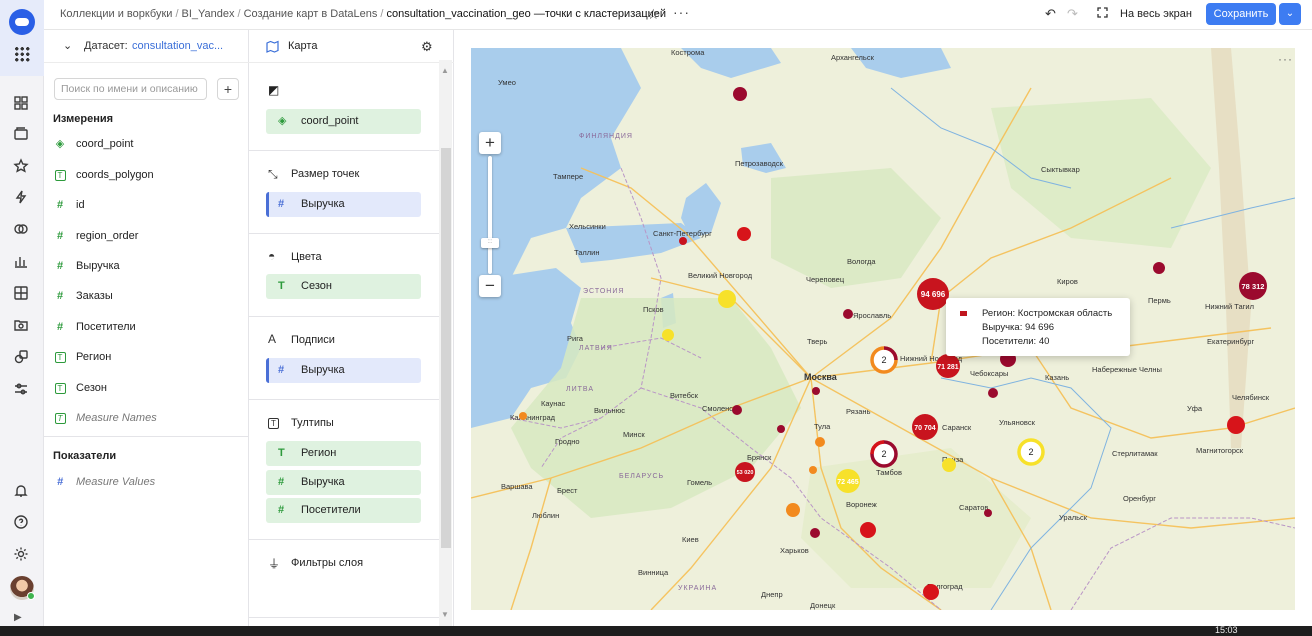  Describe the element at coordinates (21, 358) in the screenshot. I see `shapes-icon` at that location.